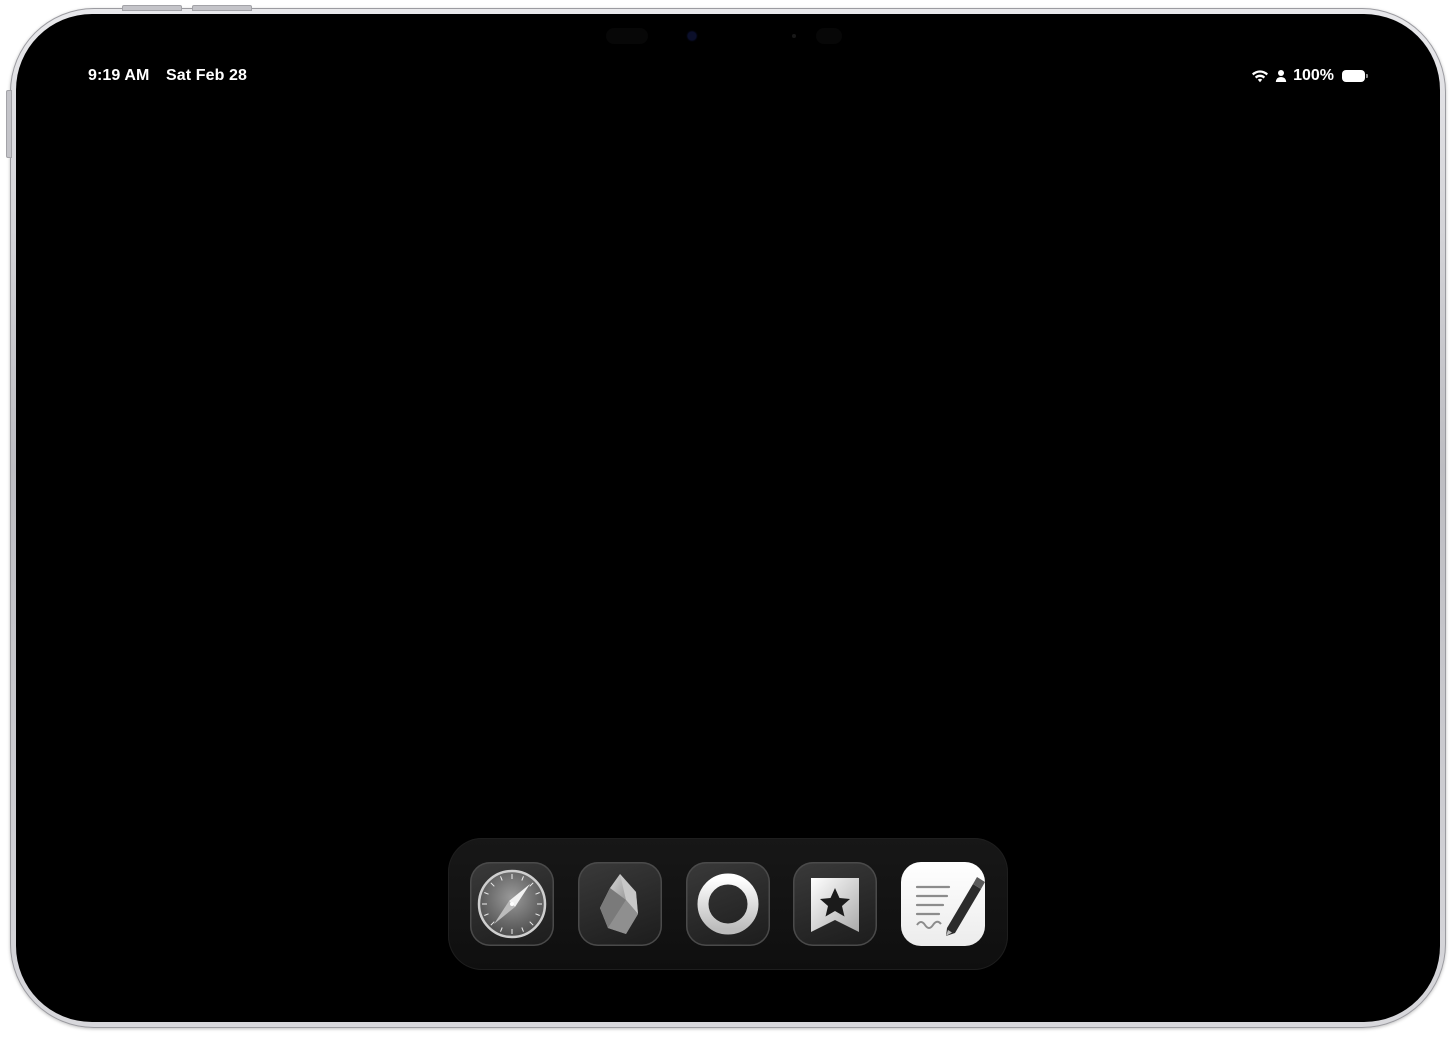 This screenshot has height=1037, width=1456. What do you see at coordinates (1281, 76) in the screenshot?
I see `person-icon` at bounding box center [1281, 76].